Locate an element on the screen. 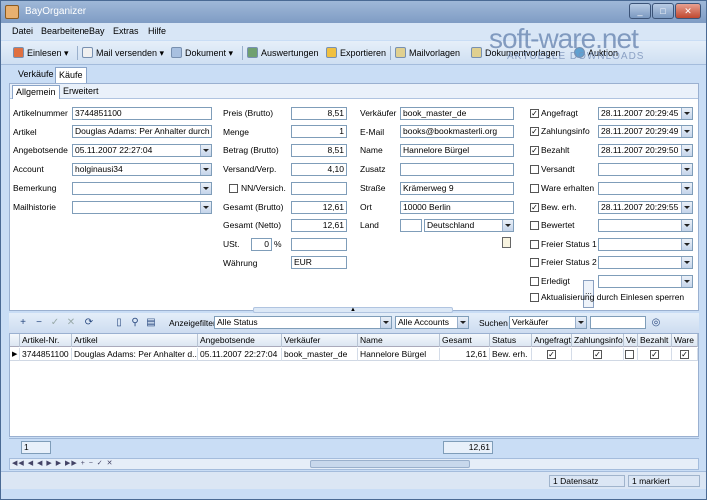  betrag-field: 8,51 is located at coordinates (319, 150).